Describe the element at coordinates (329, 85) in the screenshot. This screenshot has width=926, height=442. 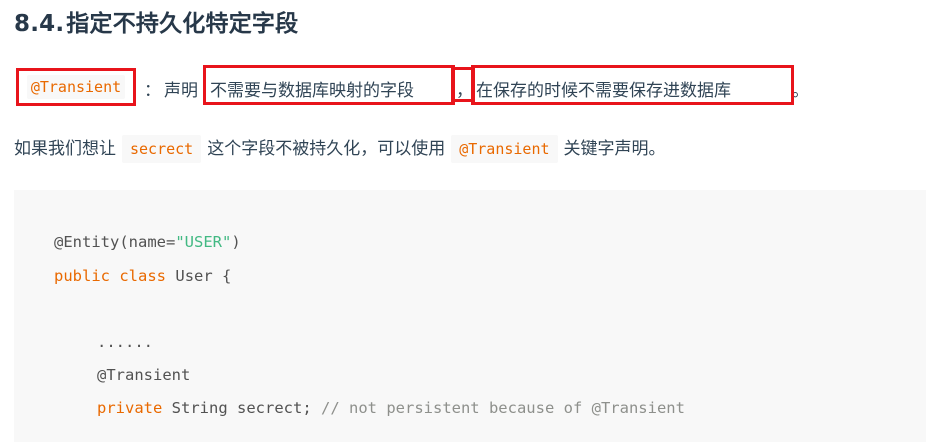
I see `highlight-box-no-mapping` at that location.